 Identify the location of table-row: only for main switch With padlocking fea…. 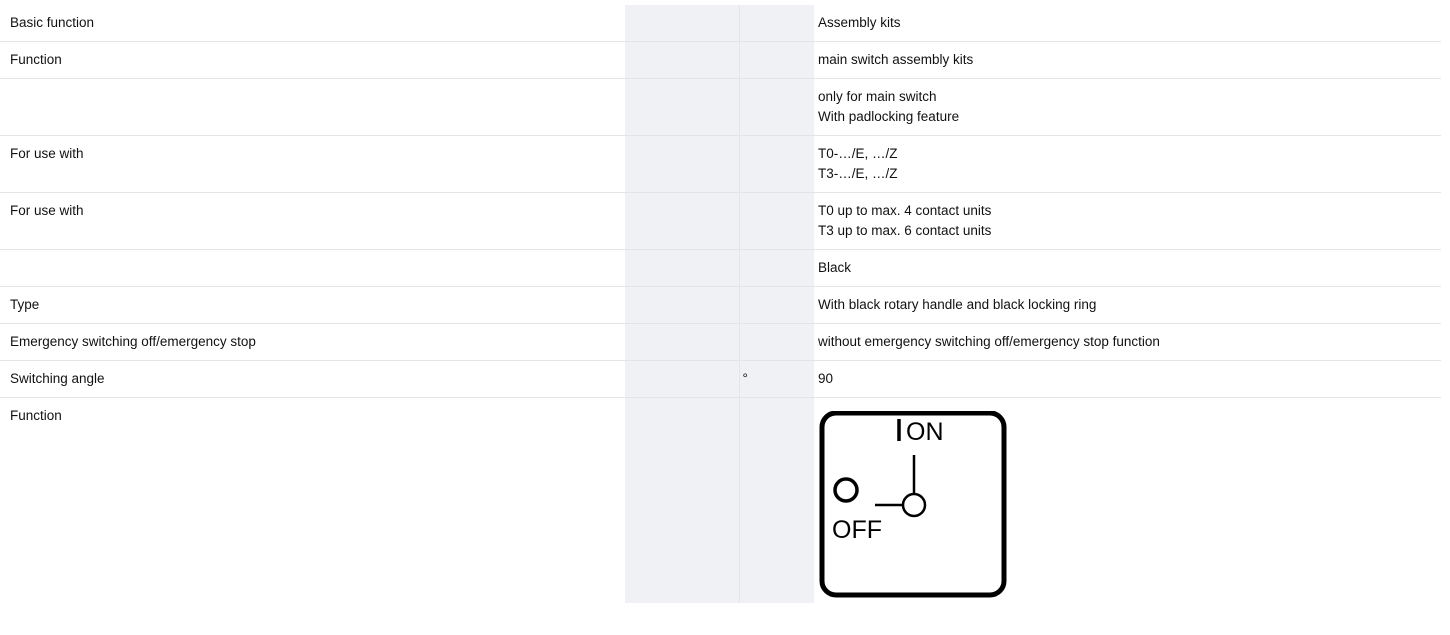
(720, 107).